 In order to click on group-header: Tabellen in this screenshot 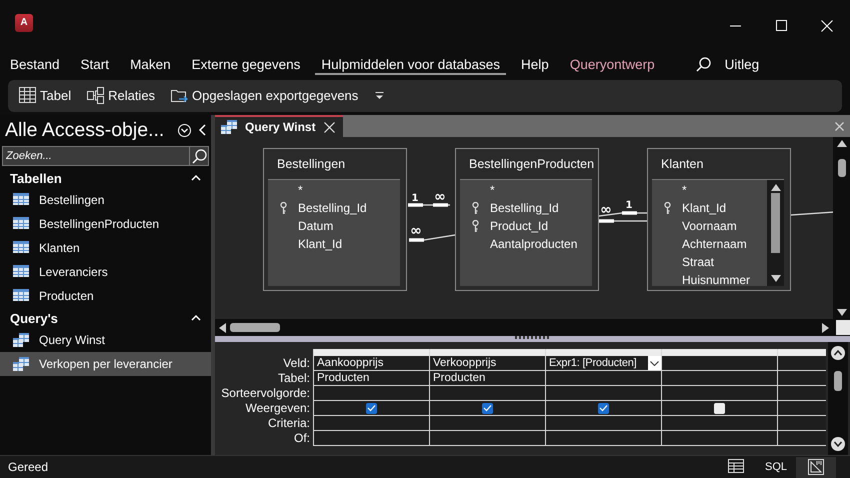, I will do `click(105, 178)`.